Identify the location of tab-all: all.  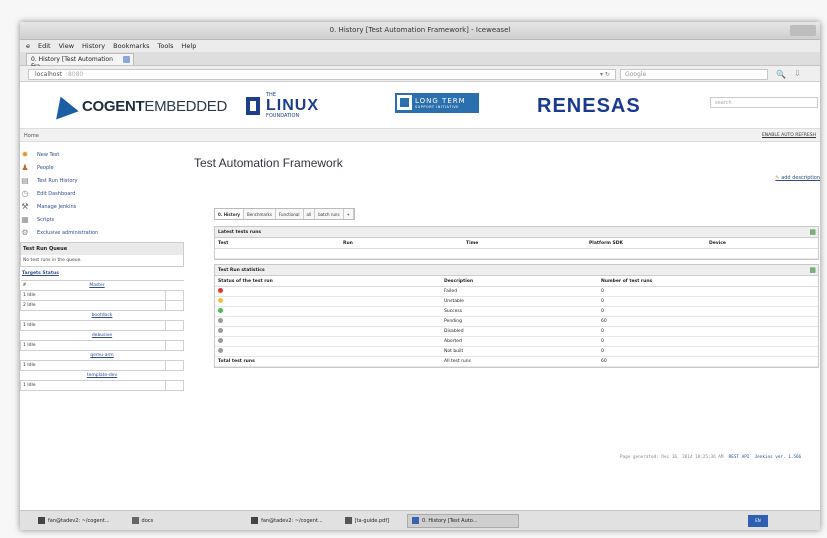
(309, 214).